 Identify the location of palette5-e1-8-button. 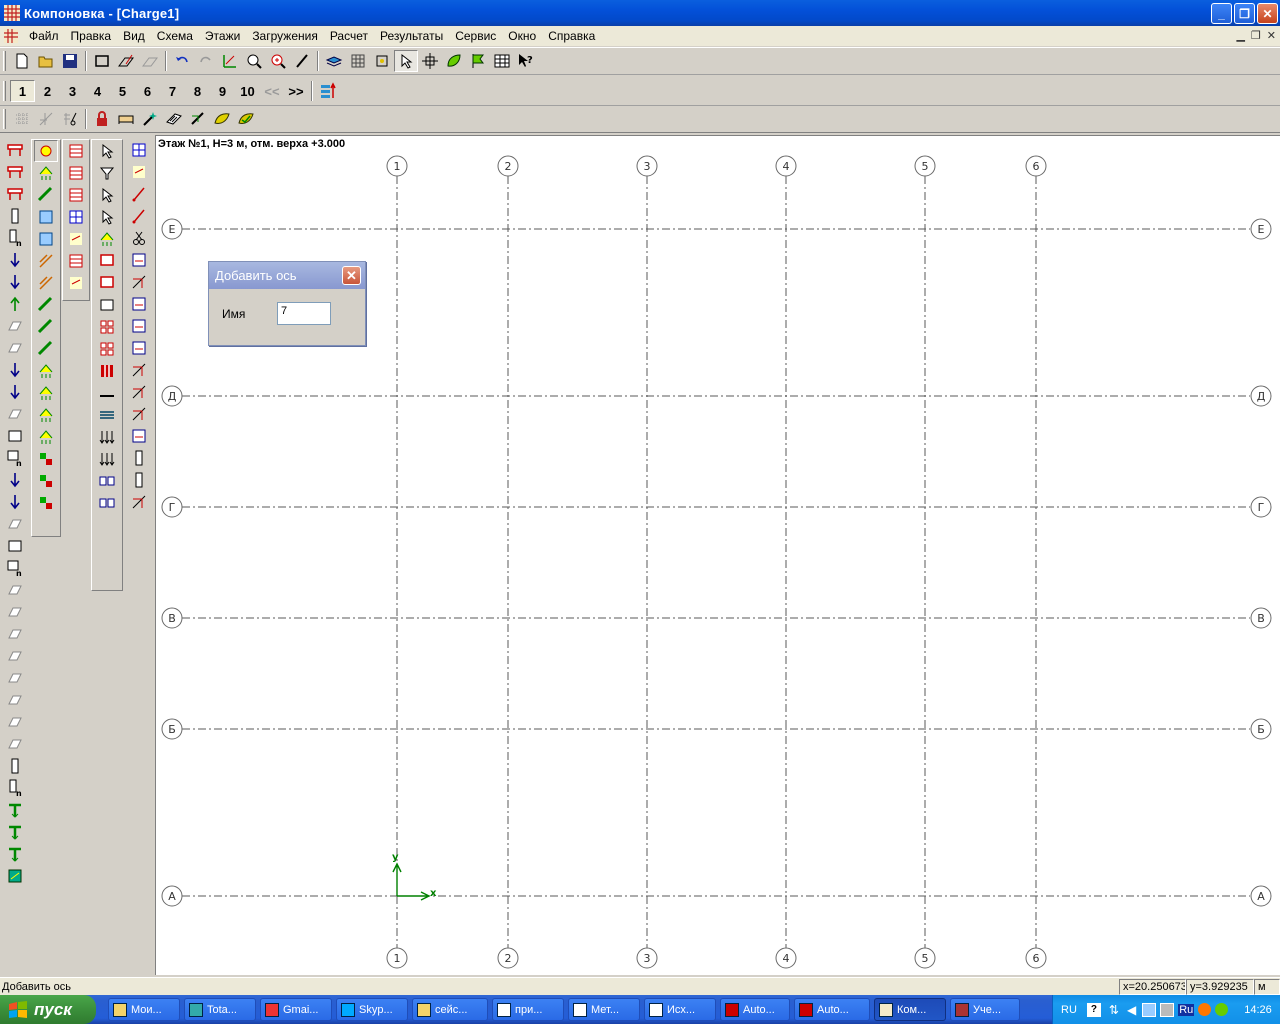
(139, 326).